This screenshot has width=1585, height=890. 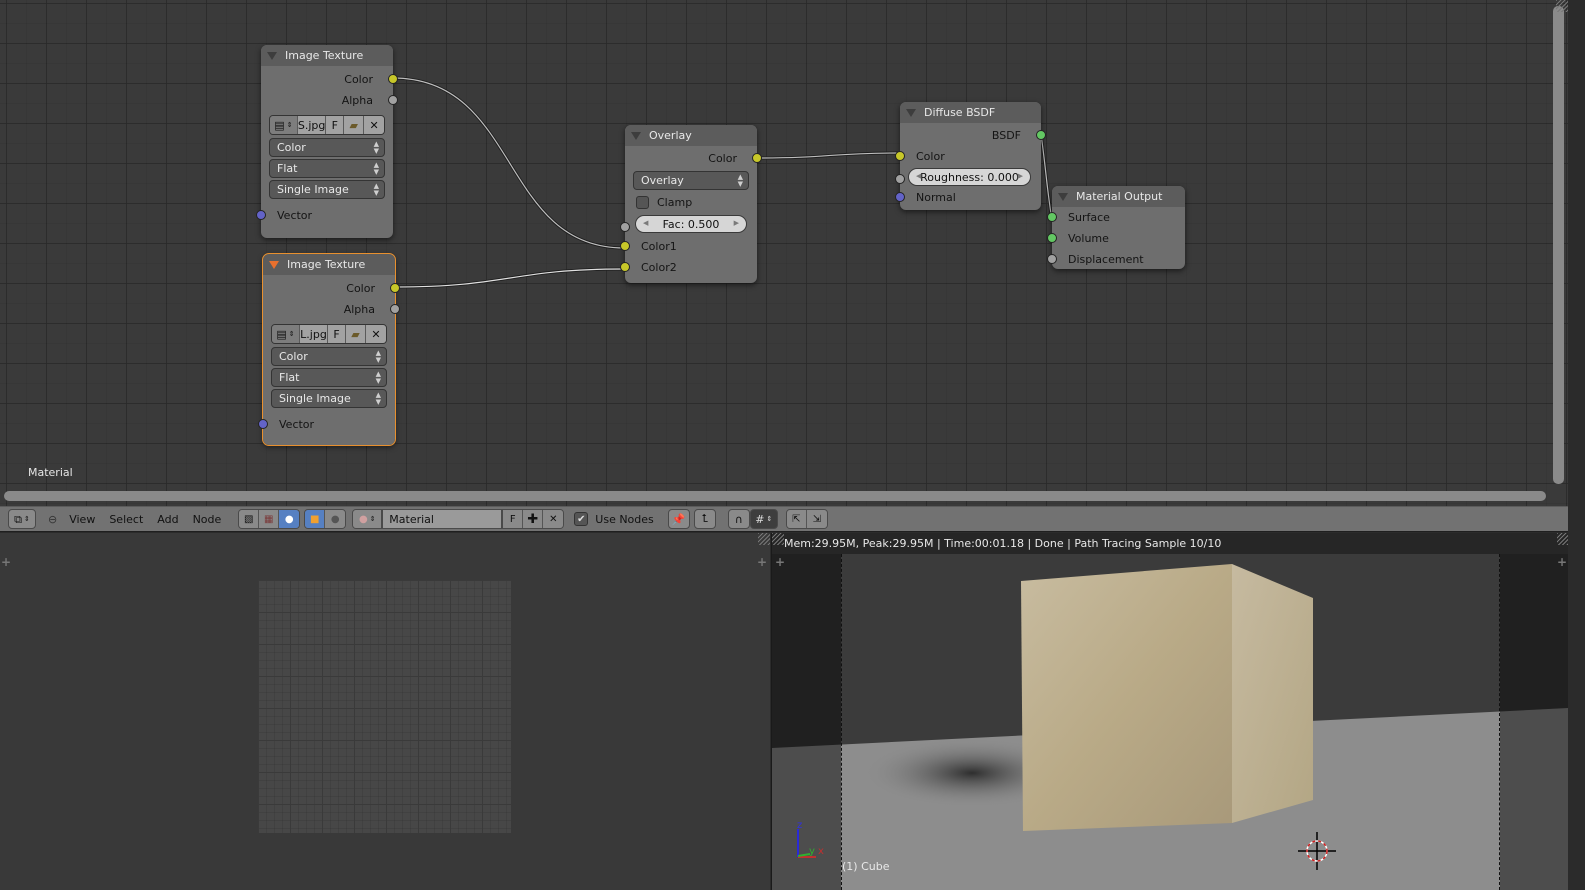 I want to click on dropdown-value: Flat, so click(x=289, y=377).